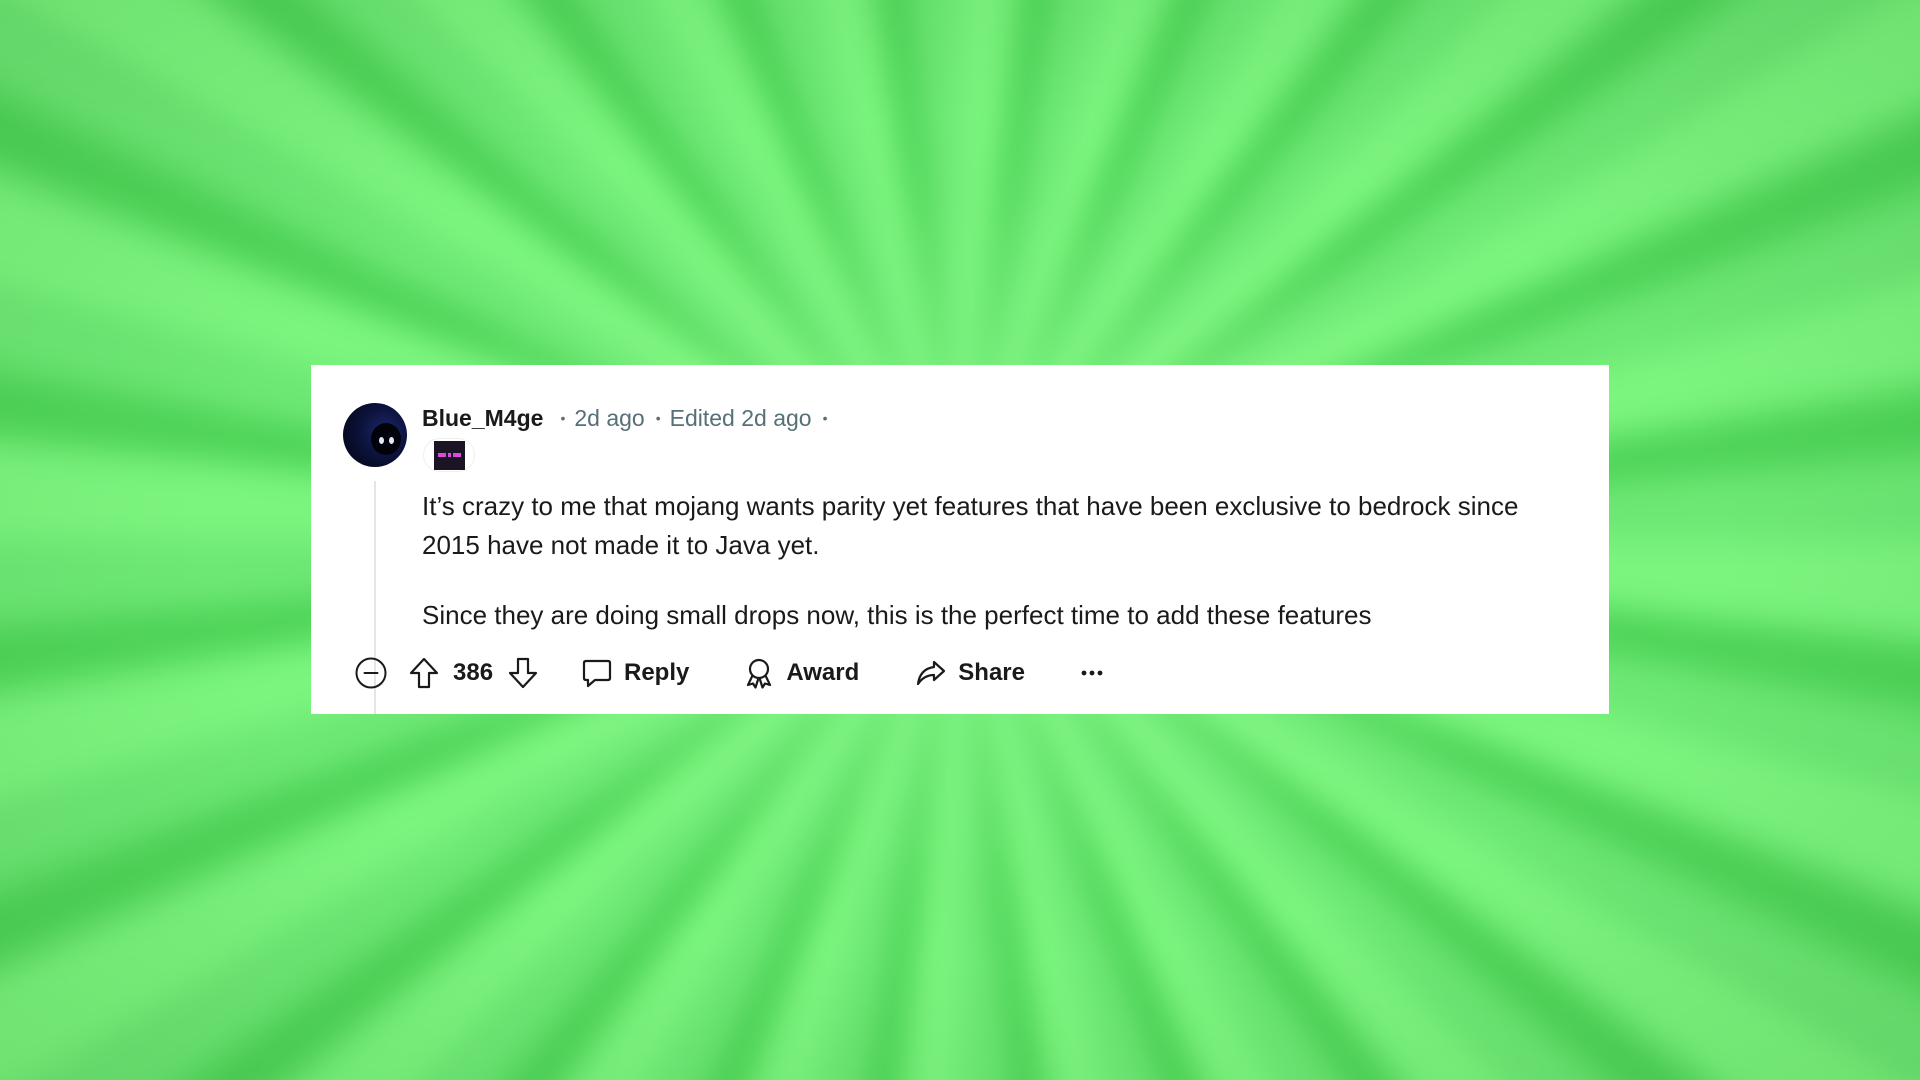 The height and width of the screenshot is (1080, 1920). I want to click on upvote-button, so click(424, 673).